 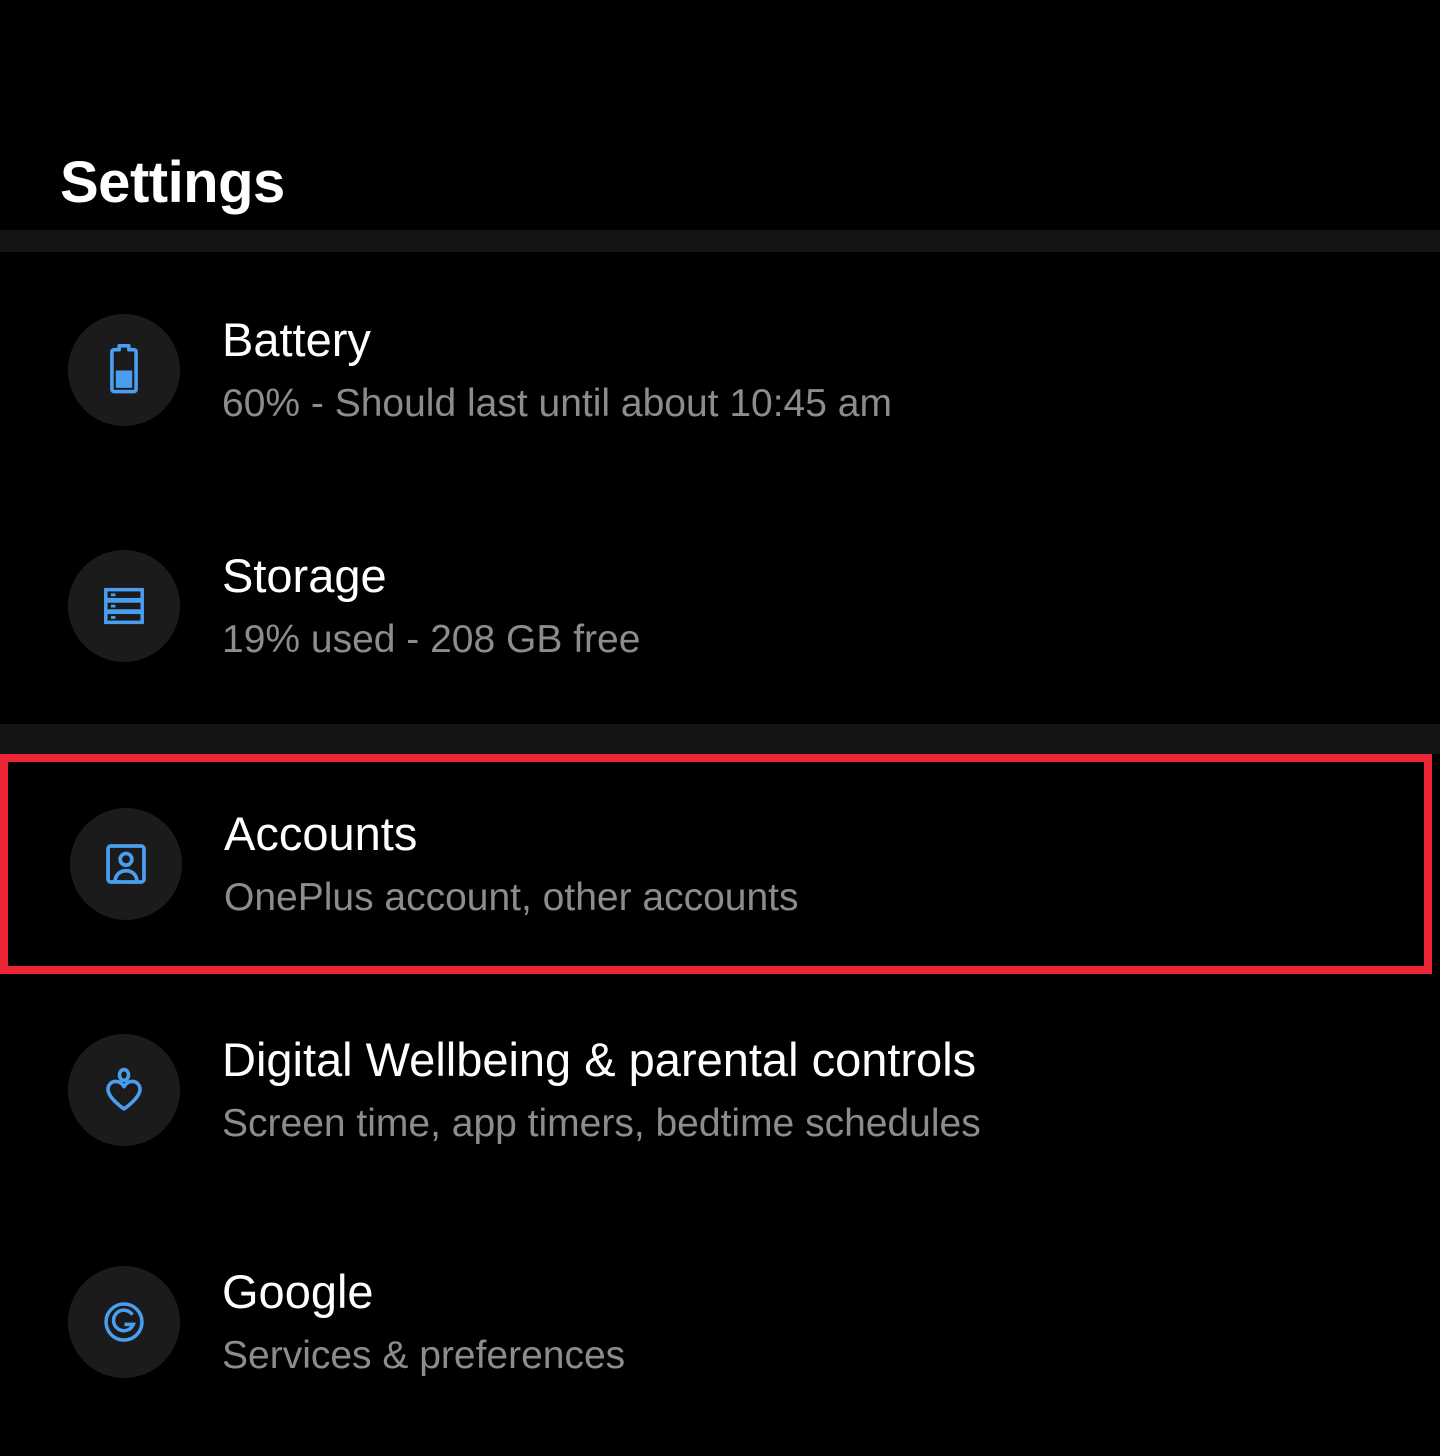 What do you see at coordinates (296, 339) in the screenshot?
I see `settings-row-title: Battery` at bounding box center [296, 339].